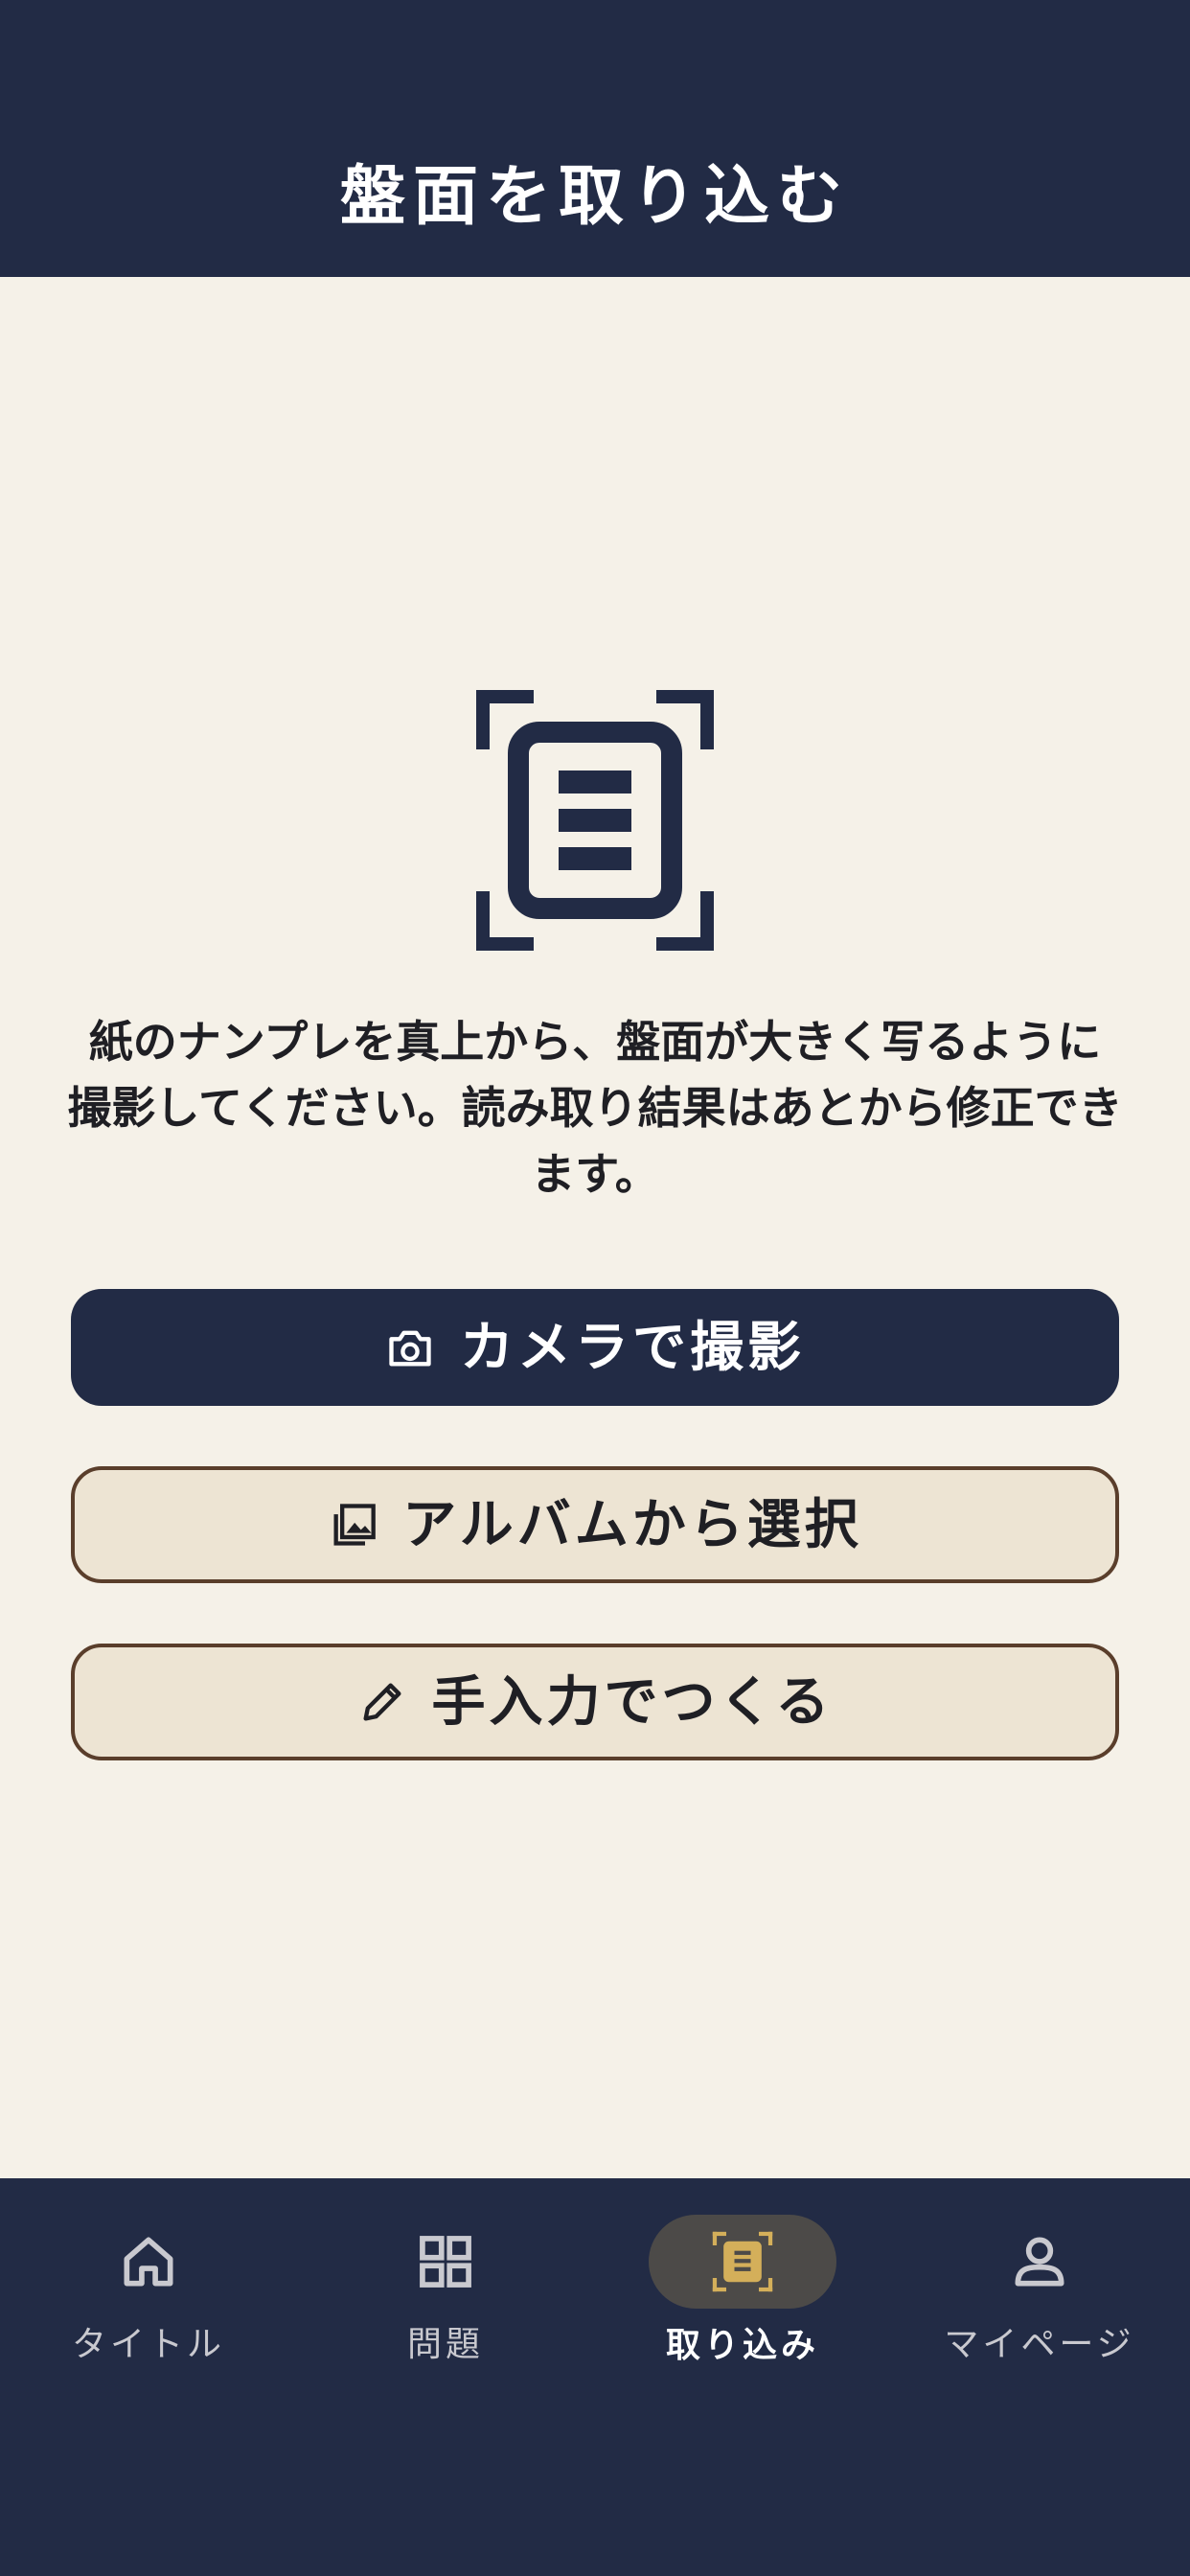 The height and width of the screenshot is (2576, 1190). I want to click on album-select-label: アルバムから選択, so click(632, 1525).